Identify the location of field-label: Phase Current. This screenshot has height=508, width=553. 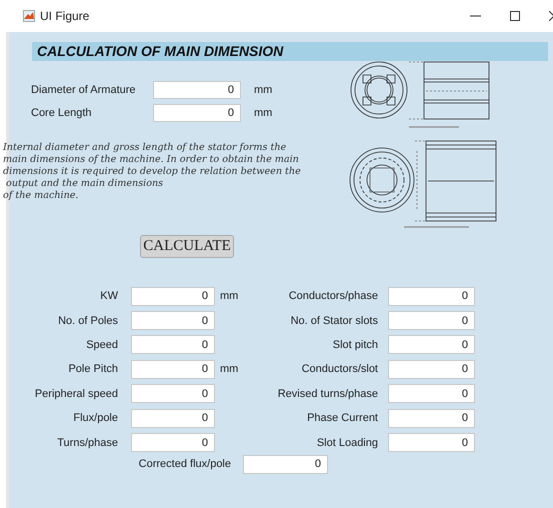
(342, 418).